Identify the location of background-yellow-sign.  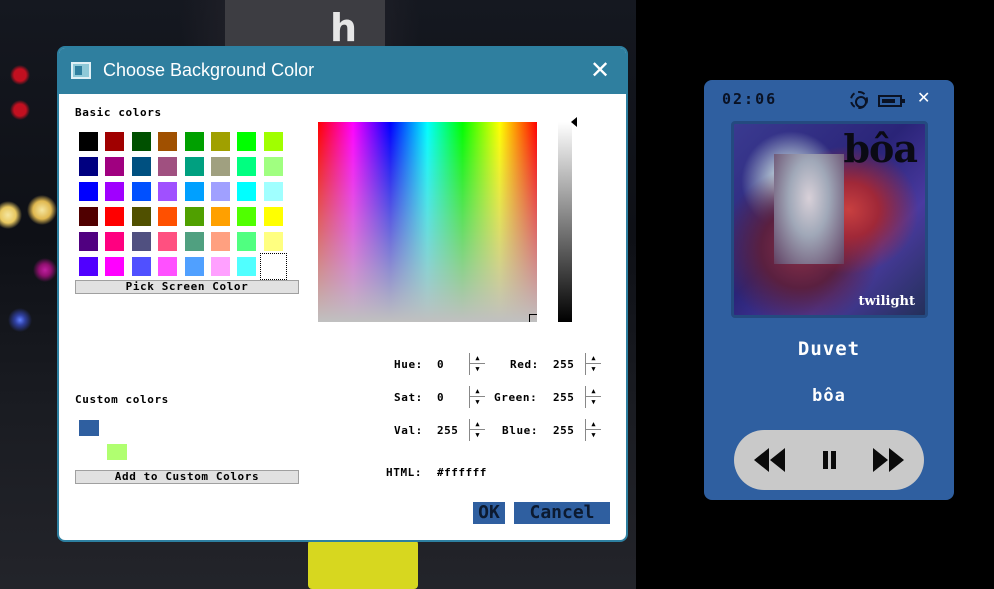
(363, 564).